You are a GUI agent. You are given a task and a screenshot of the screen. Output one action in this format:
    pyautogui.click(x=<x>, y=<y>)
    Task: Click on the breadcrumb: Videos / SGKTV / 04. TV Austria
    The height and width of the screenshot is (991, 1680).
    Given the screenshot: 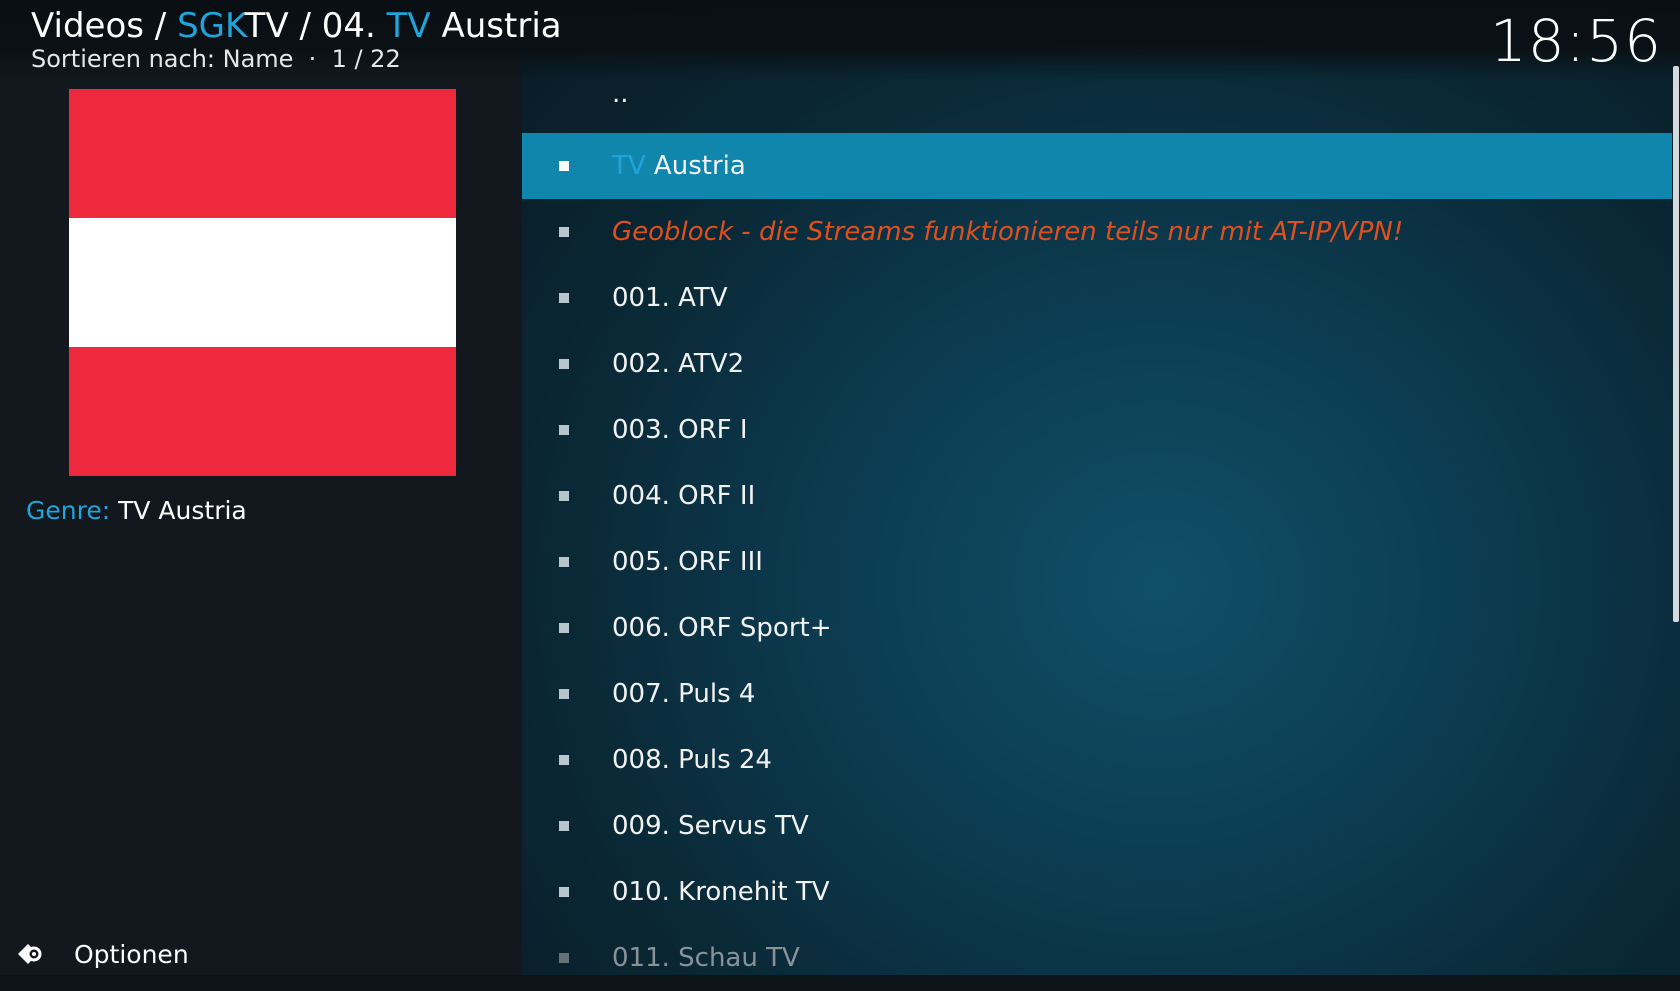 What is the action you would take?
    pyautogui.click(x=296, y=26)
    